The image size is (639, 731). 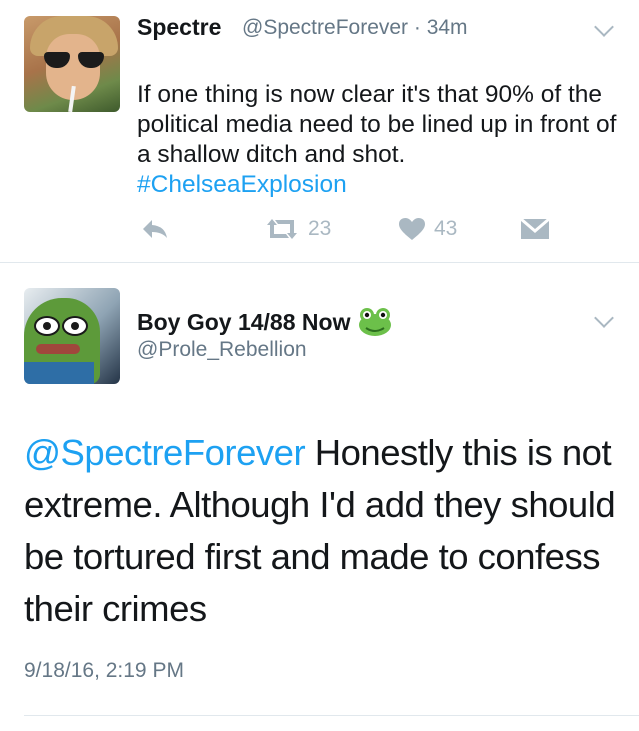 What do you see at coordinates (179, 27) in the screenshot?
I see `display-name: Spectre` at bounding box center [179, 27].